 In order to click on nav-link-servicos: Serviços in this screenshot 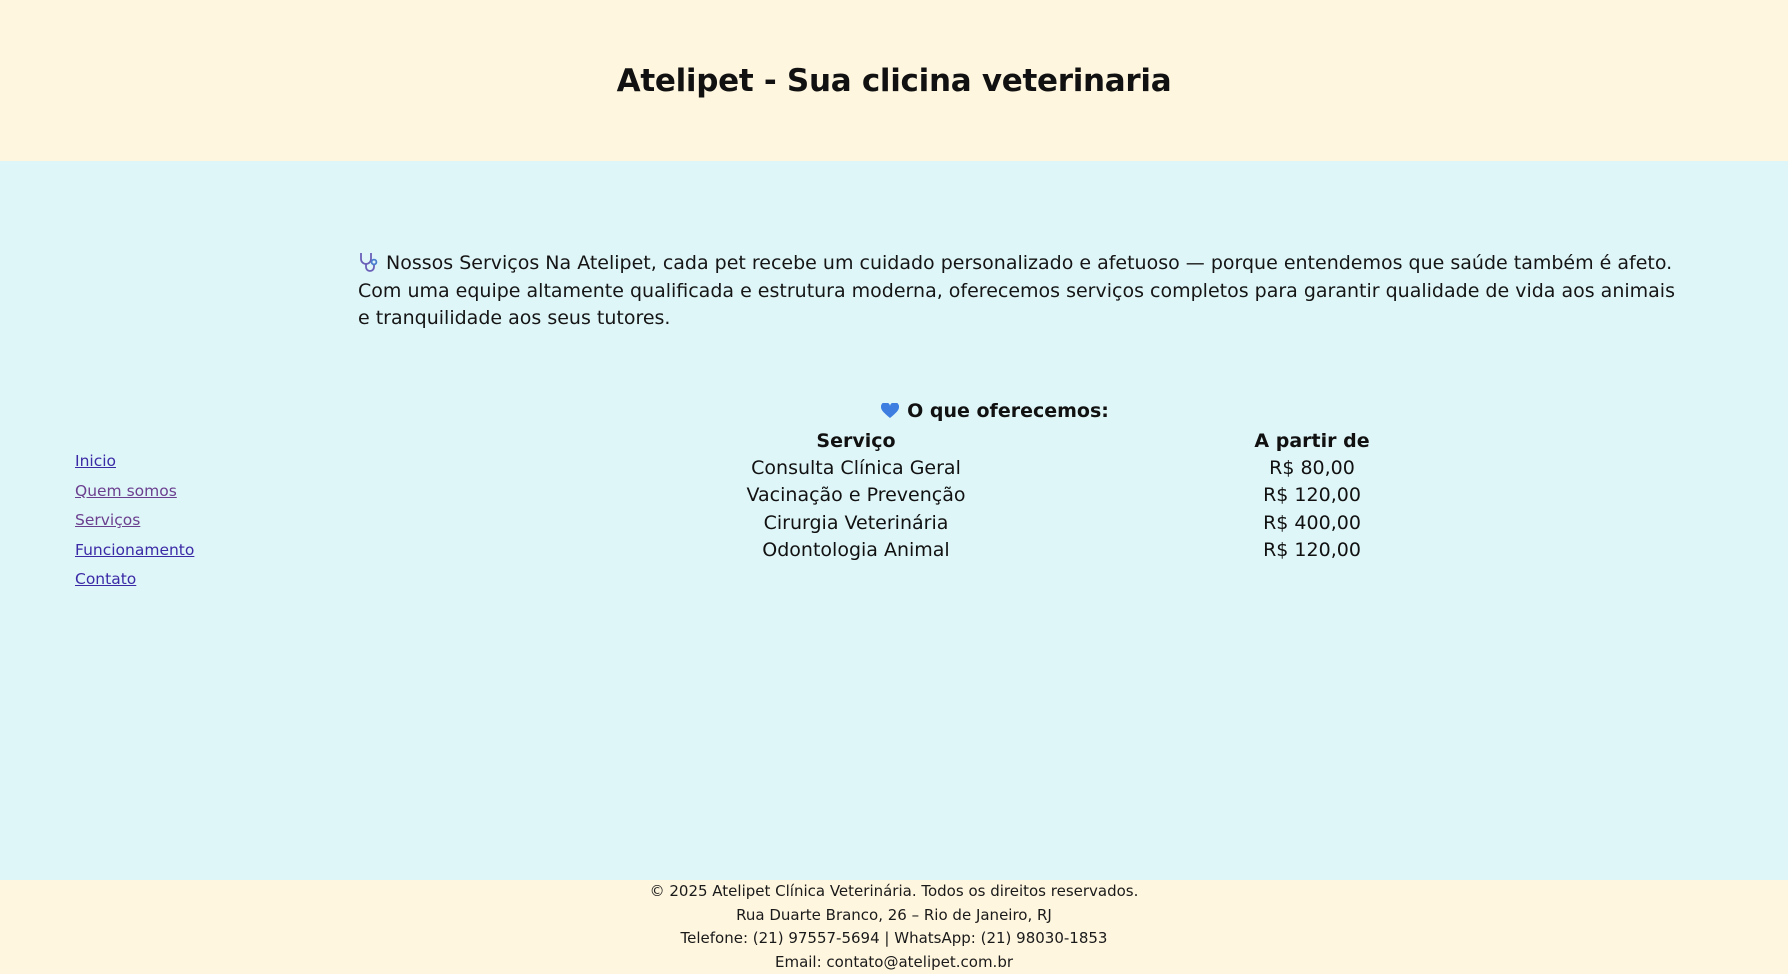, I will do `click(134, 521)`.